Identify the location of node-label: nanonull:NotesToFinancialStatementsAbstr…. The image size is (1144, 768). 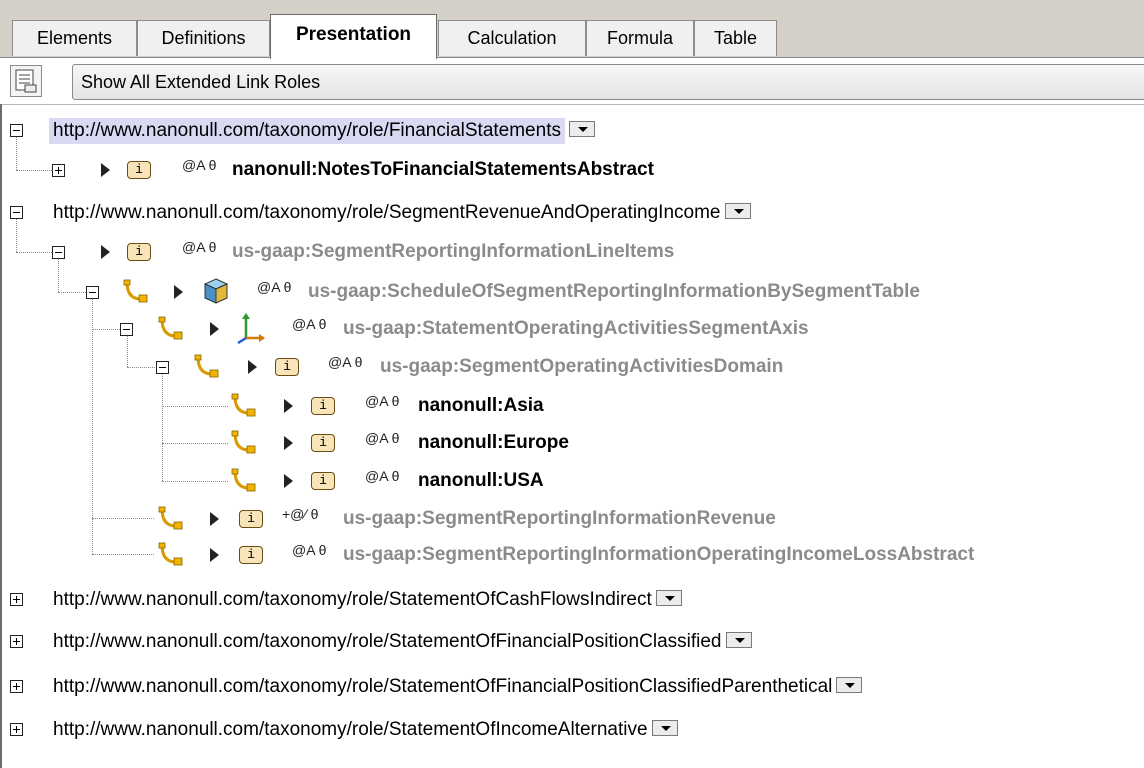
(443, 170).